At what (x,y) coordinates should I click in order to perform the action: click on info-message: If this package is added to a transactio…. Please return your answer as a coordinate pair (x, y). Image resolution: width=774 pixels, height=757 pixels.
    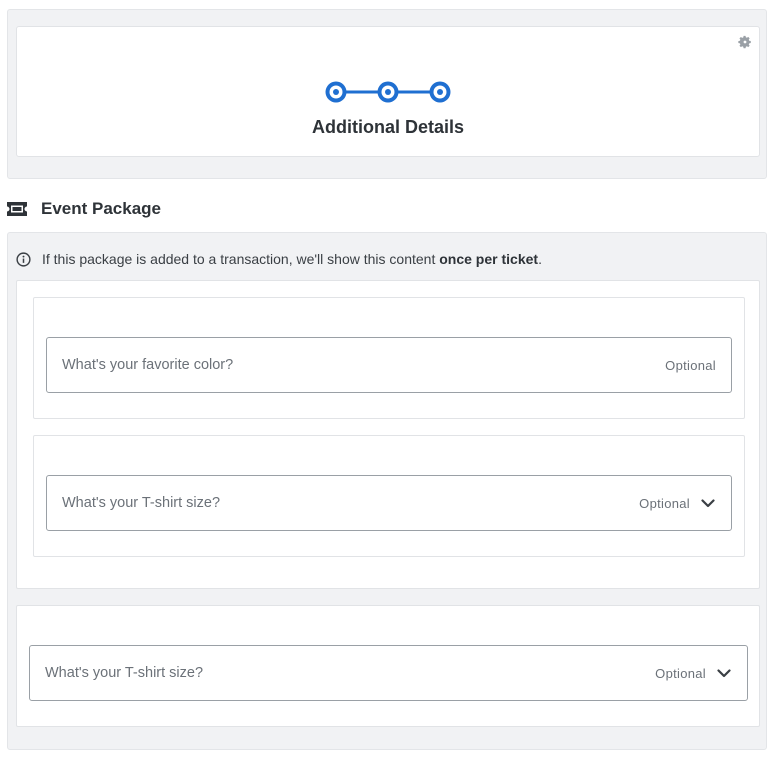
    Looking at the image, I should click on (279, 259).